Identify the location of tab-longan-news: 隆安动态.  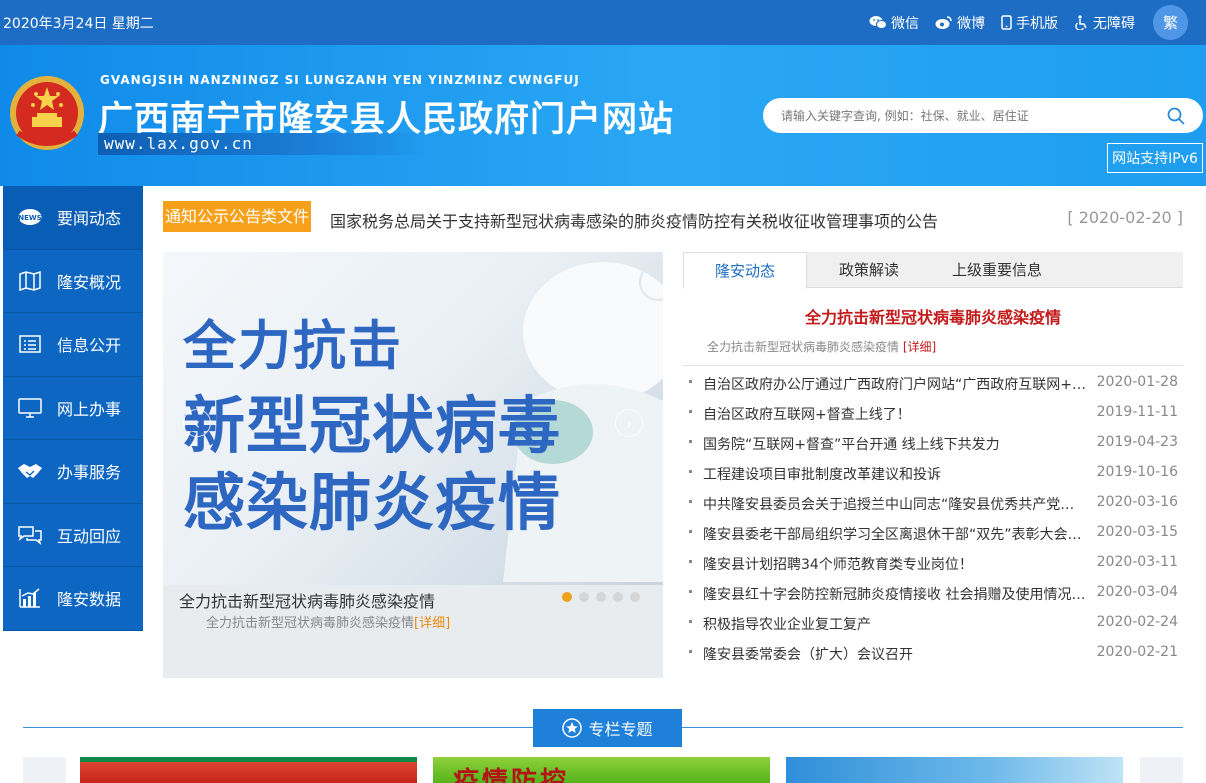
(745, 270).